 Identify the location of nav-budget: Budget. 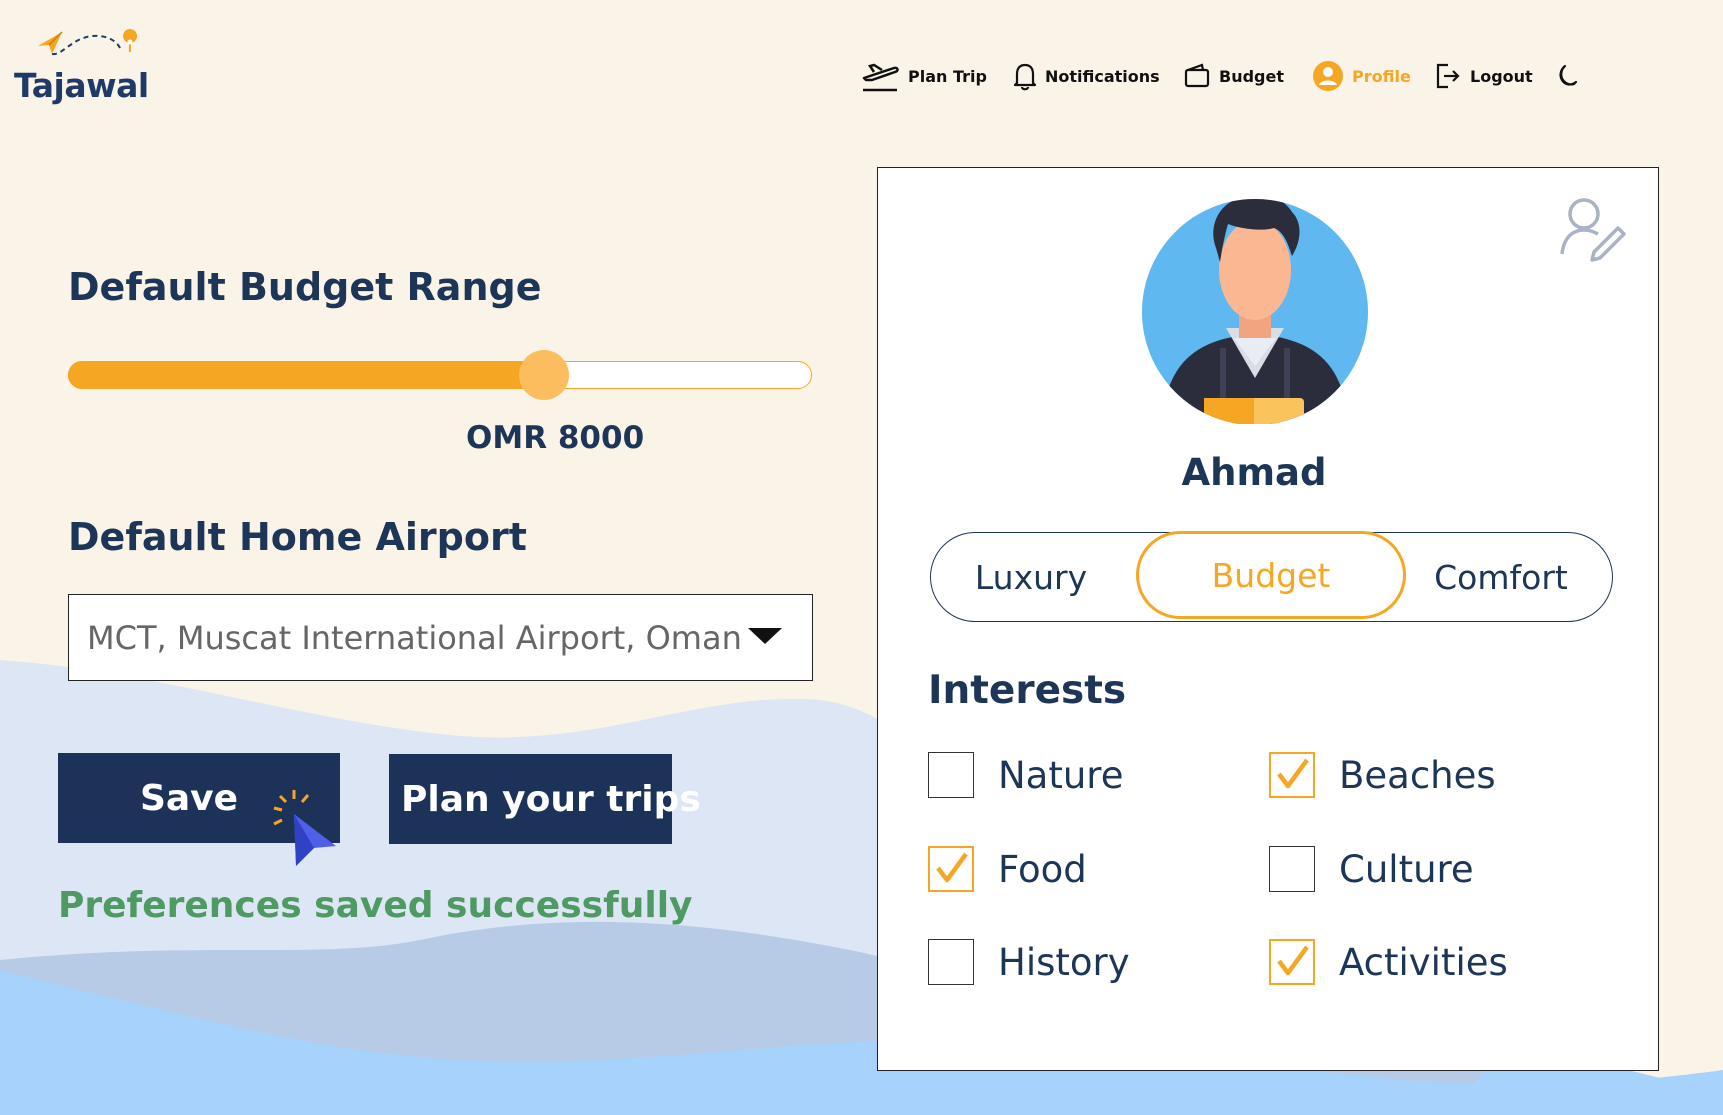
(1233, 76).